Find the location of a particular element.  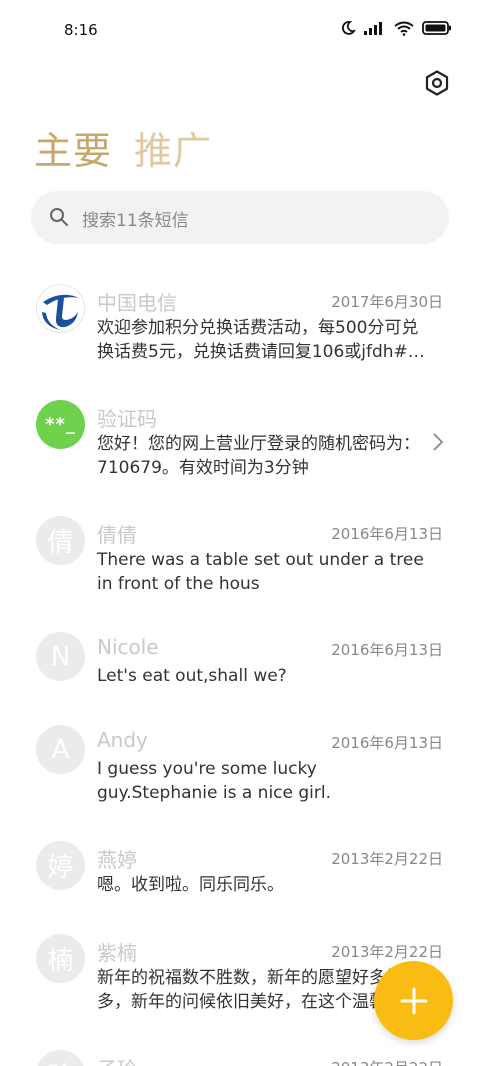

message-preview: 嗯。收到啦。同乐同乐。 is located at coordinates (190, 885).